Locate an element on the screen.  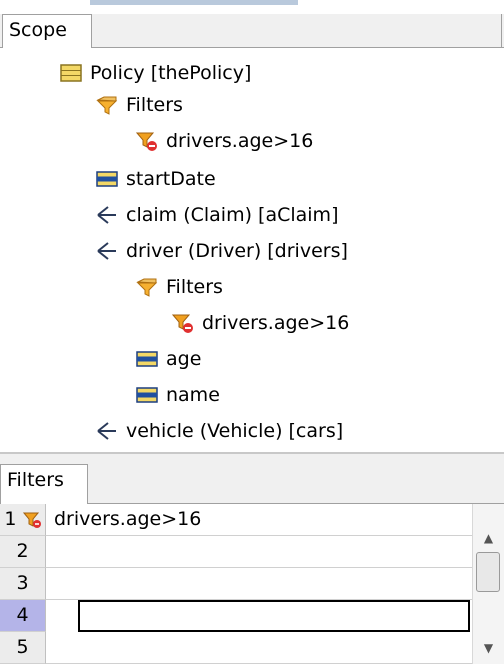
tab-filters: Filters is located at coordinates (44, 484).